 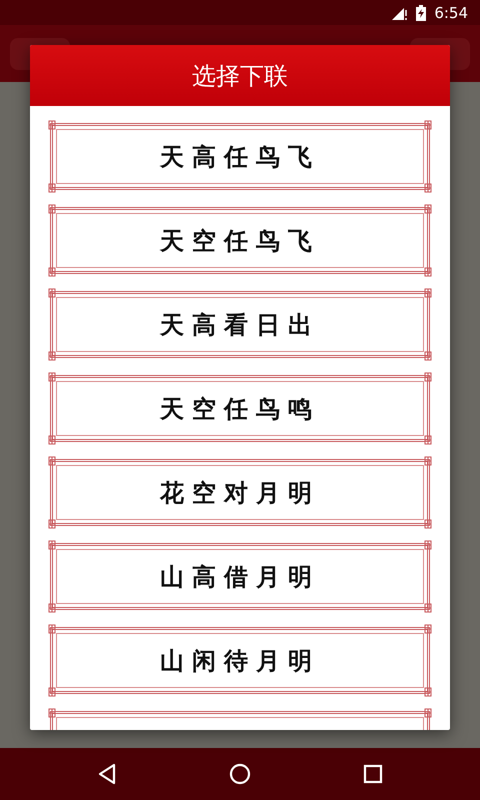 What do you see at coordinates (421, 12) in the screenshot?
I see `battery-charging-icon` at bounding box center [421, 12].